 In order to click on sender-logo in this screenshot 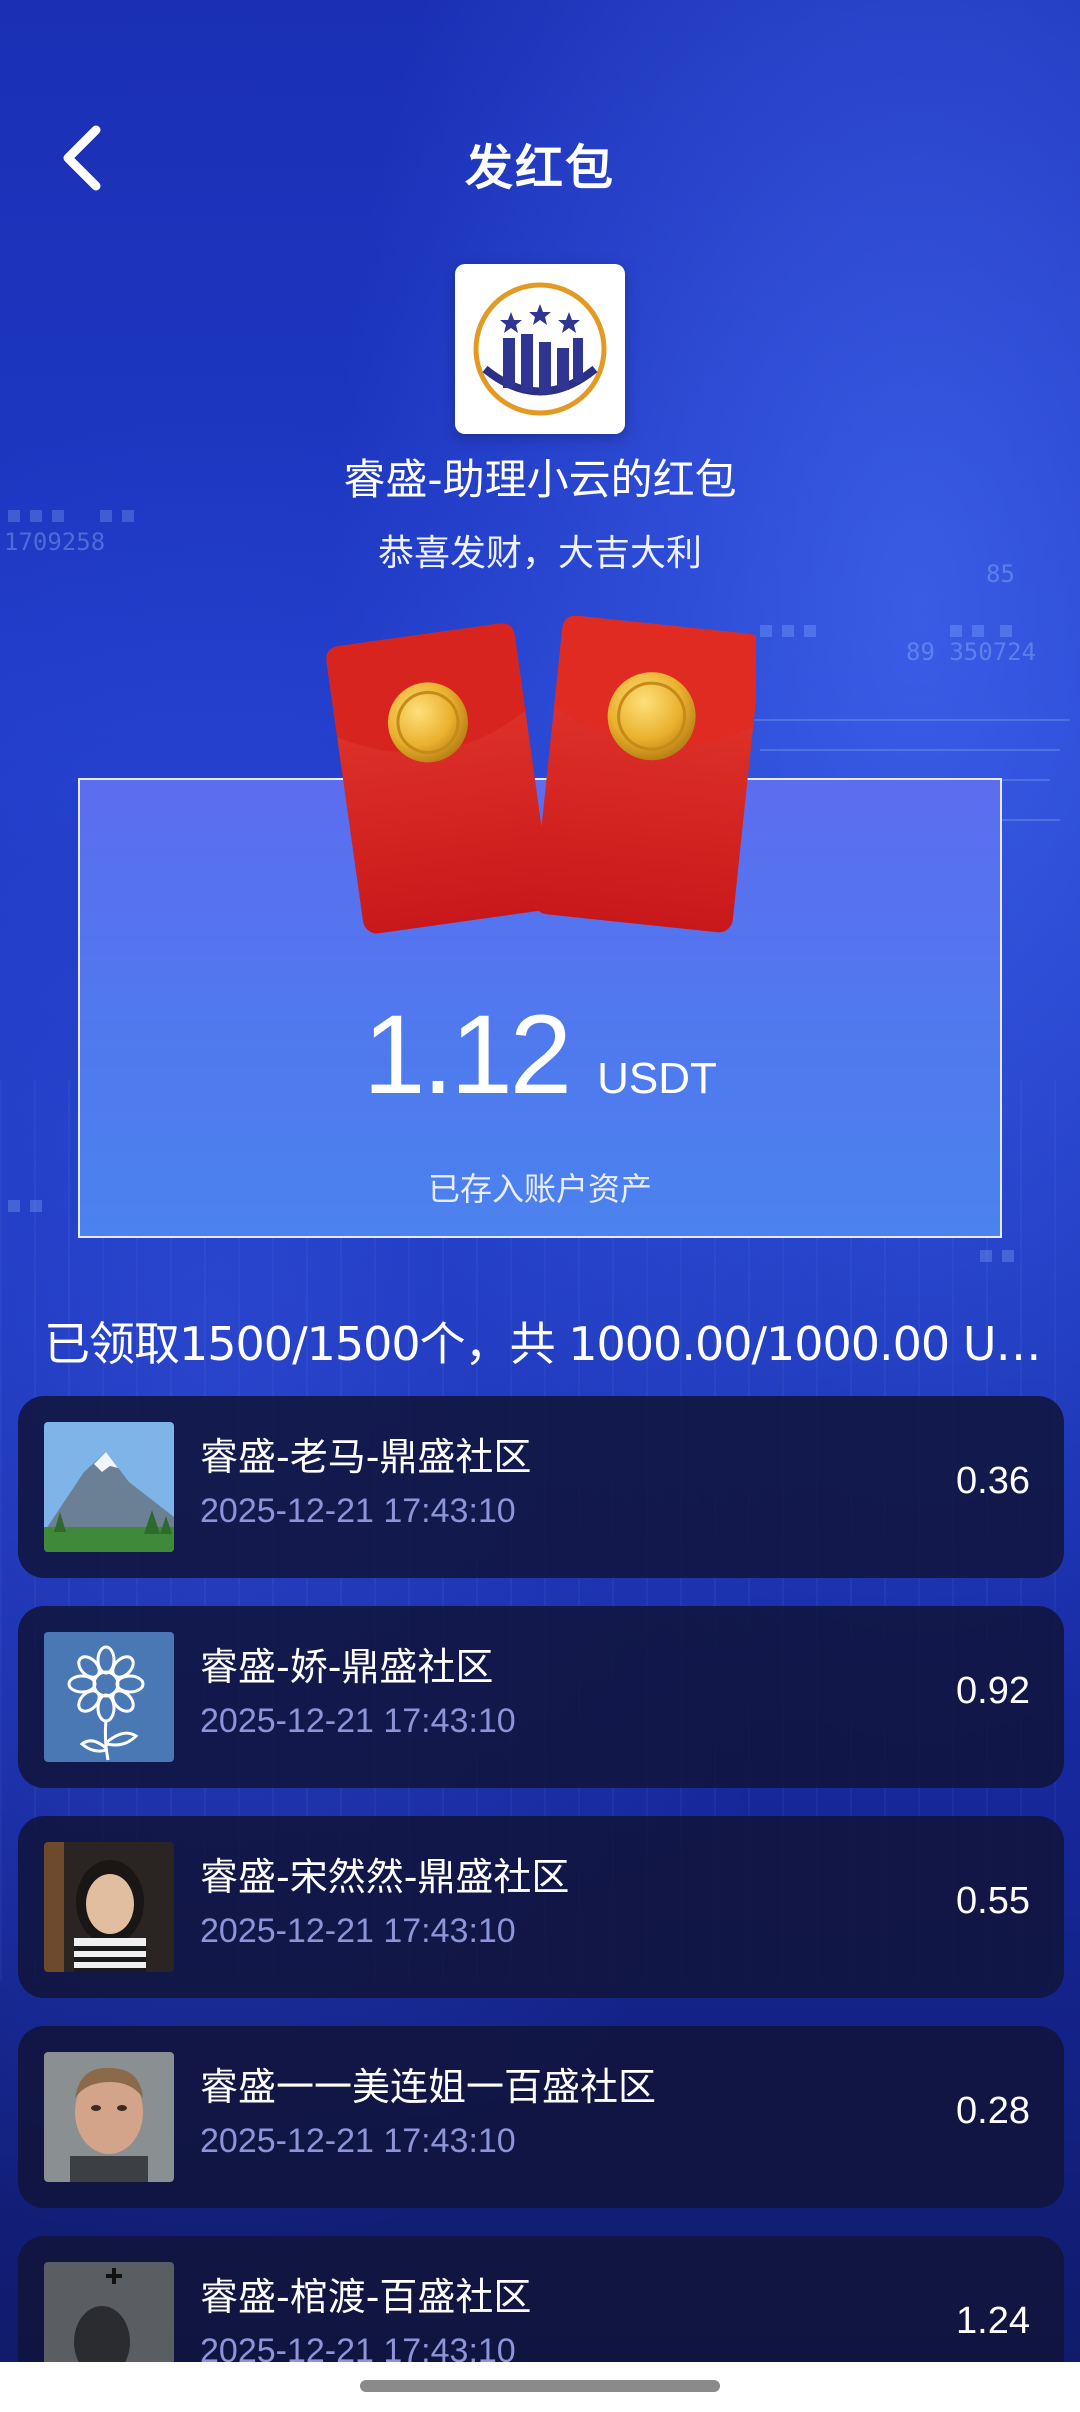, I will do `click(540, 349)`.